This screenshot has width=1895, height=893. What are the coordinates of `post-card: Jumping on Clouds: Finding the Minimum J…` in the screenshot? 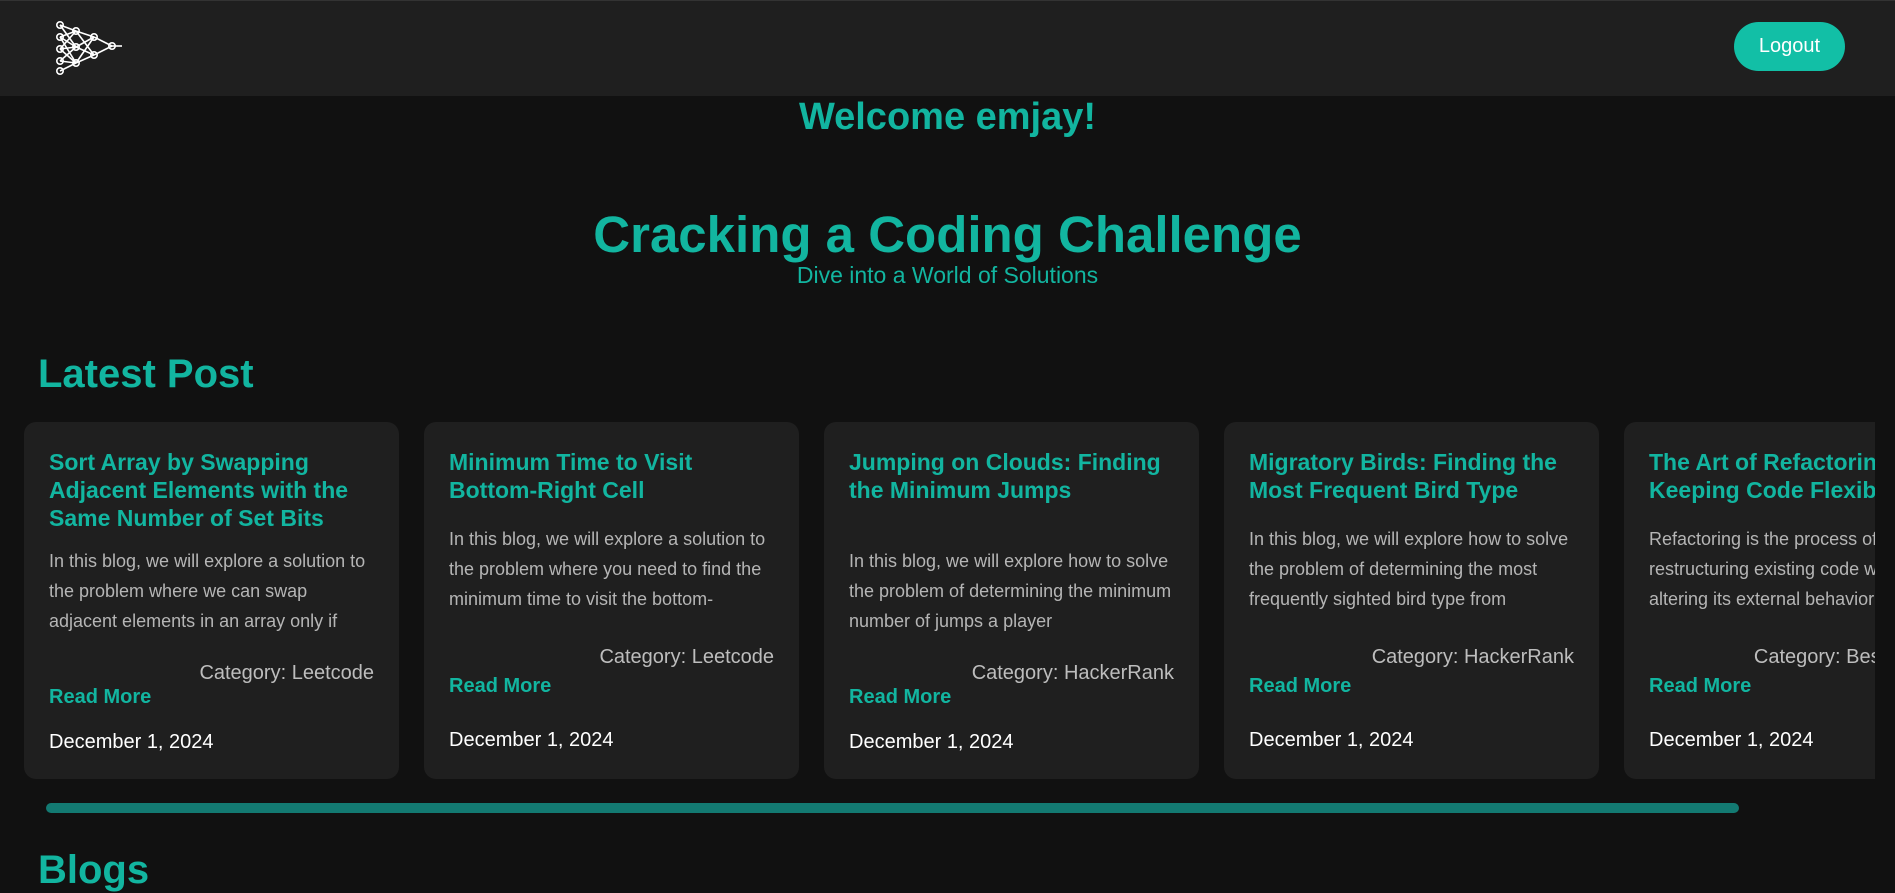 It's located at (1011, 600).